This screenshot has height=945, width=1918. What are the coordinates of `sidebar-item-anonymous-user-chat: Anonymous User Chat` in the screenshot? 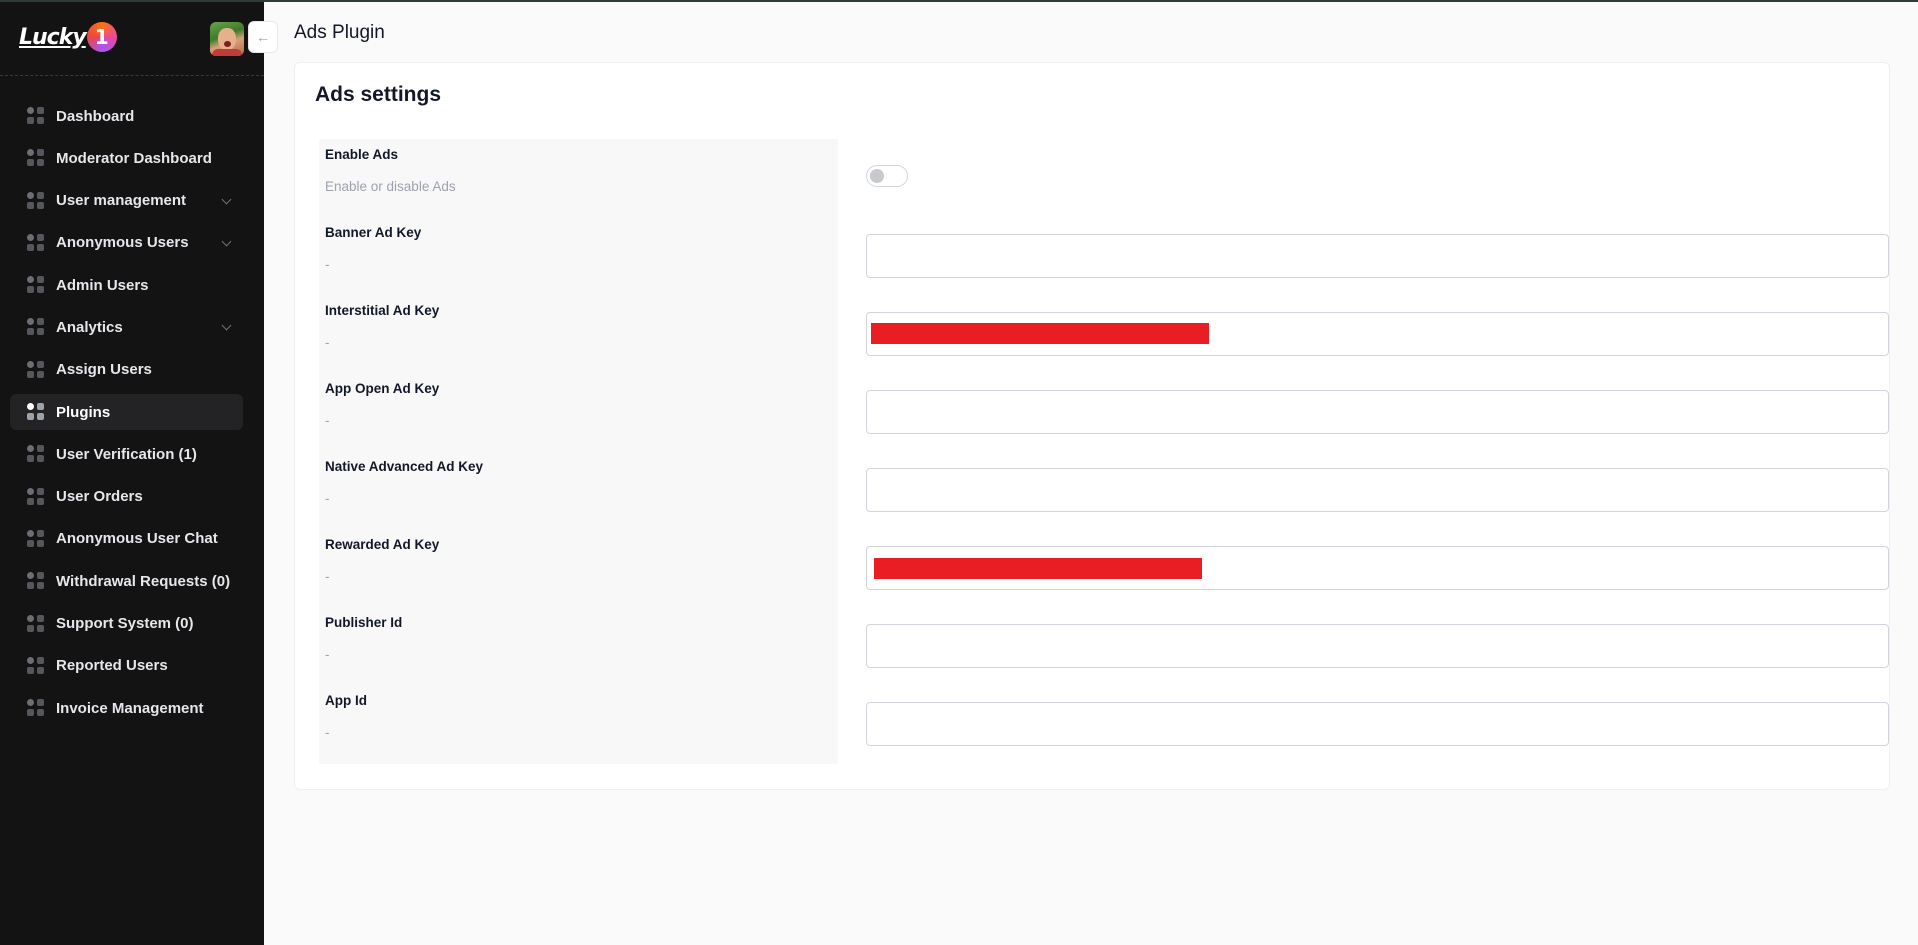 It's located at (126, 539).